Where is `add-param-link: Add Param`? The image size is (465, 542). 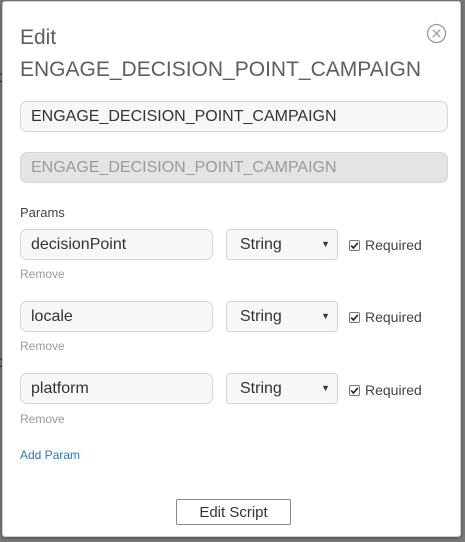 add-param-link: Add Param is located at coordinates (50, 455).